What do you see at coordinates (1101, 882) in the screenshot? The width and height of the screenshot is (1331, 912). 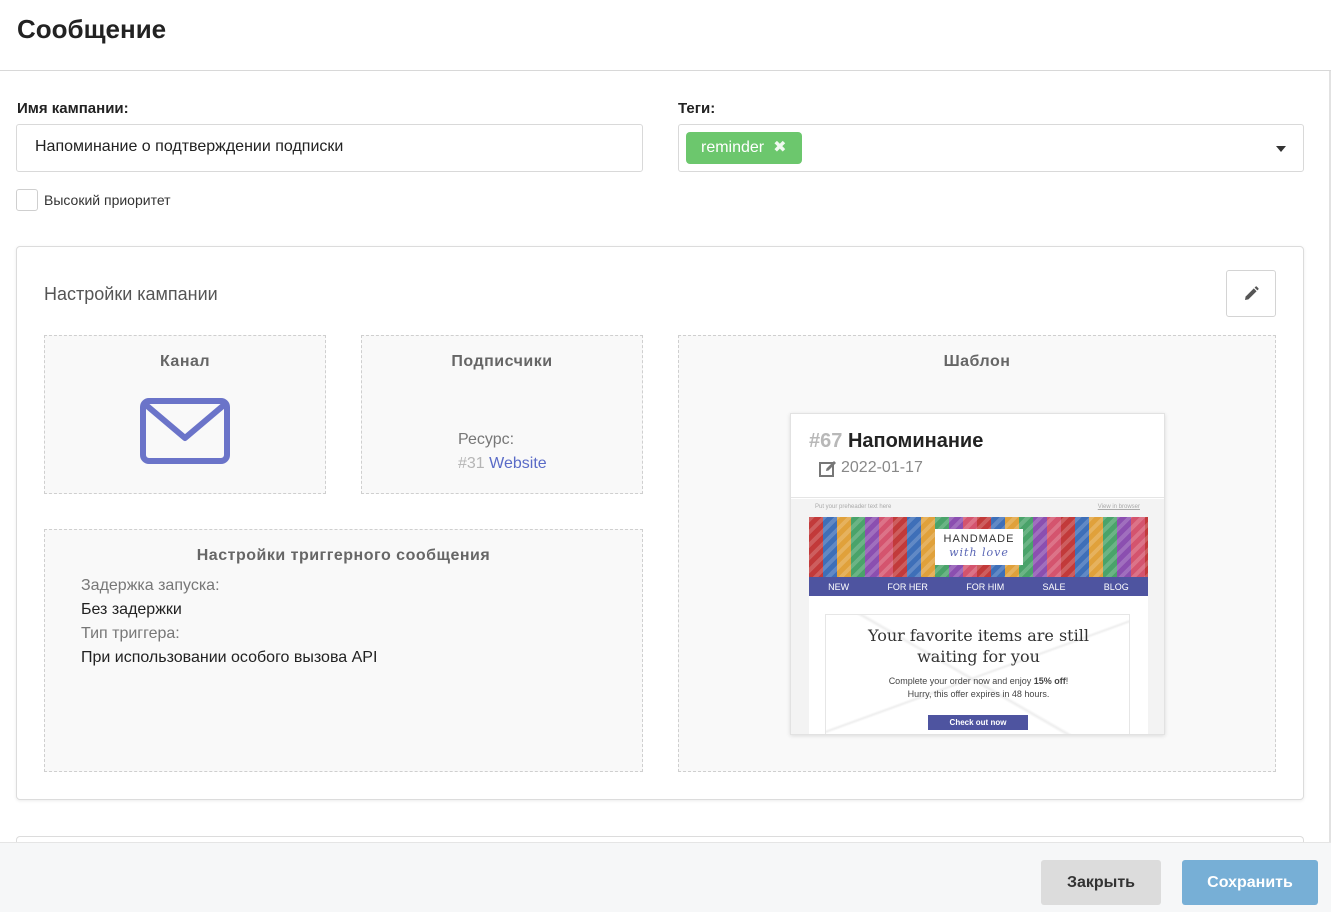 I see `close-button: Закрыть` at bounding box center [1101, 882].